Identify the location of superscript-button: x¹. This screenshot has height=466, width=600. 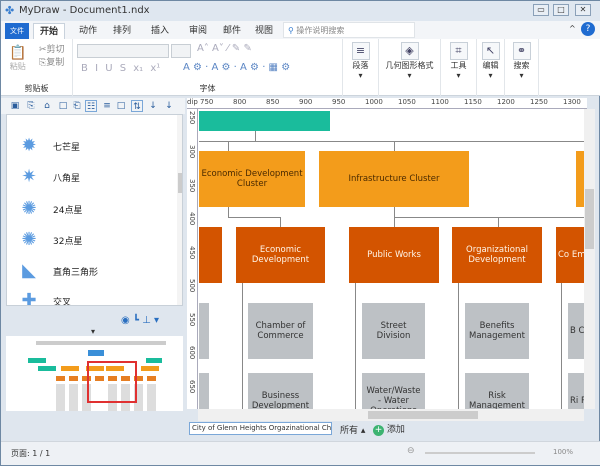
(155, 68).